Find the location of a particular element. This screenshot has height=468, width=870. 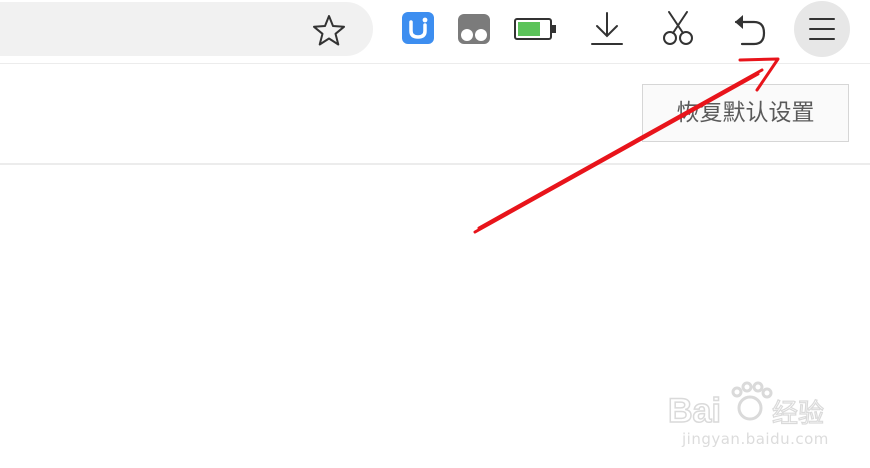

restore-defaults-button: 恢复默认设置 is located at coordinates (745, 113).